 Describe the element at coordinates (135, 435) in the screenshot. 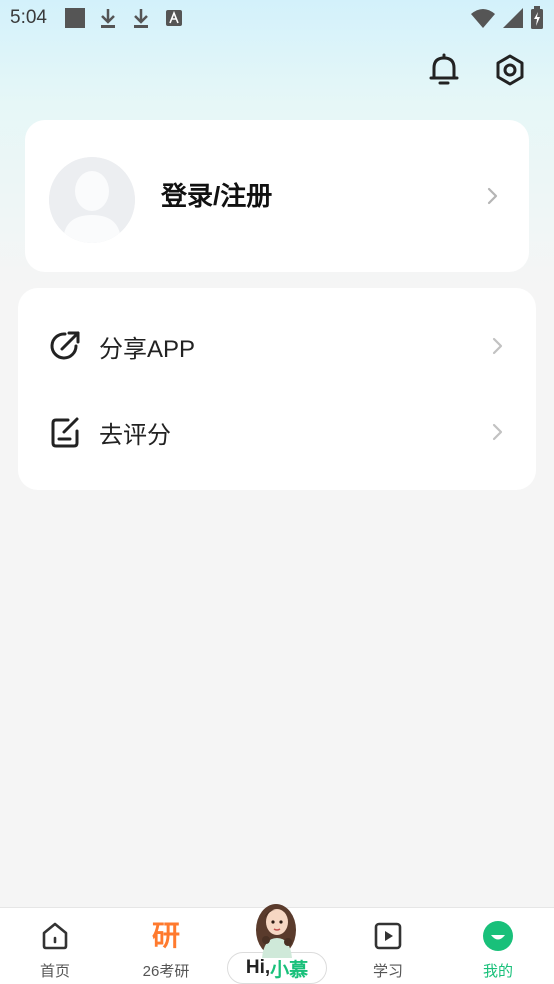

I see `menu-item-label: 去评分` at that location.